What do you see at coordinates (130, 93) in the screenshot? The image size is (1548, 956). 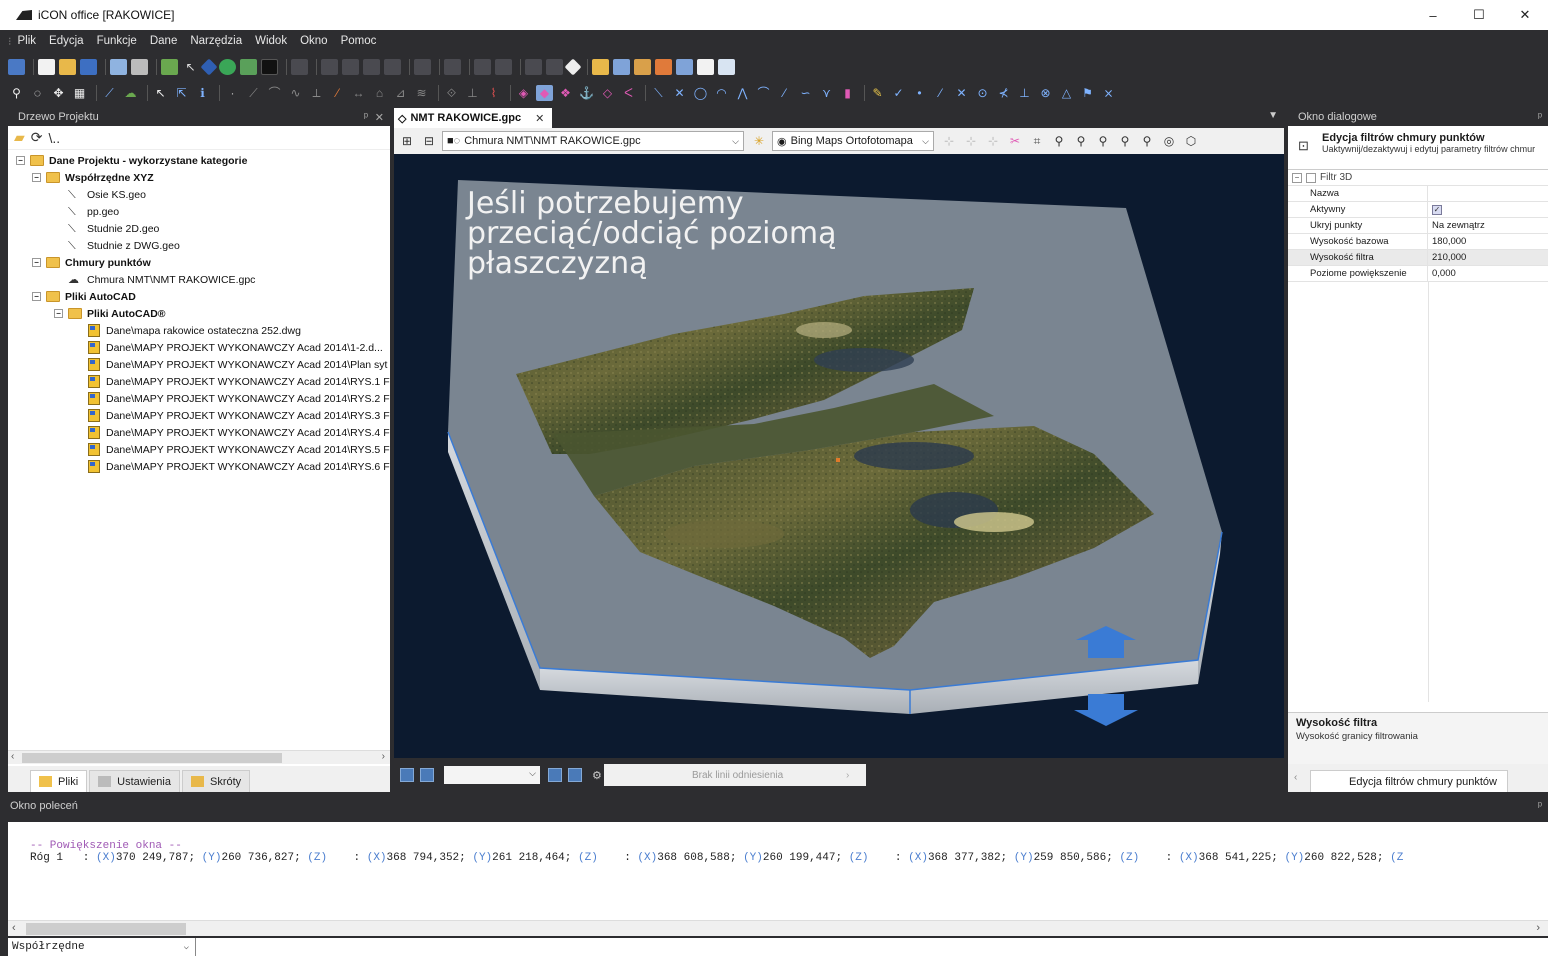 I see `pointcloud-icon: ☁` at bounding box center [130, 93].